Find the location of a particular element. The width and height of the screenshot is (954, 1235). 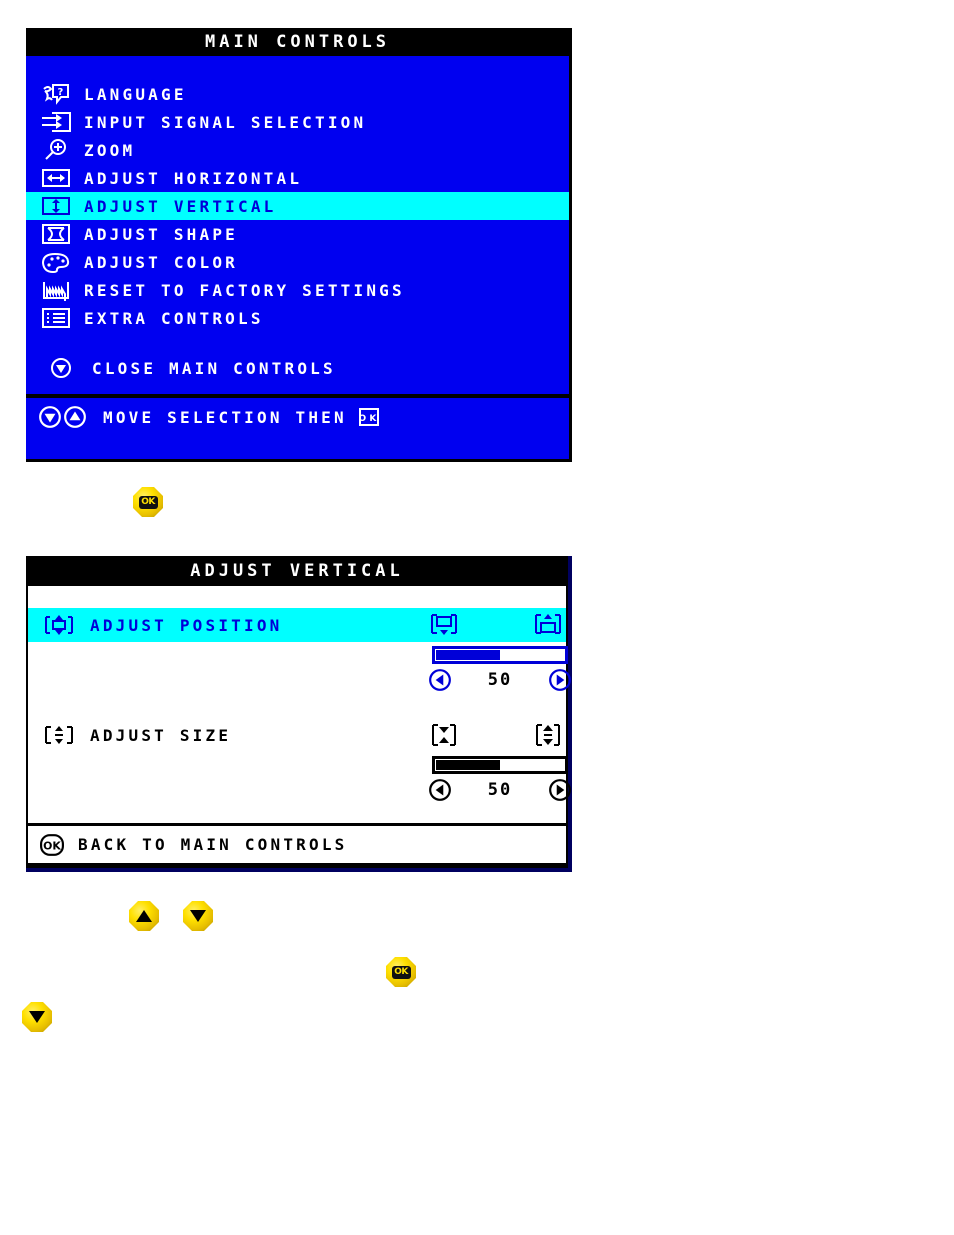

size-vertical-icon is located at coordinates (63, 735).